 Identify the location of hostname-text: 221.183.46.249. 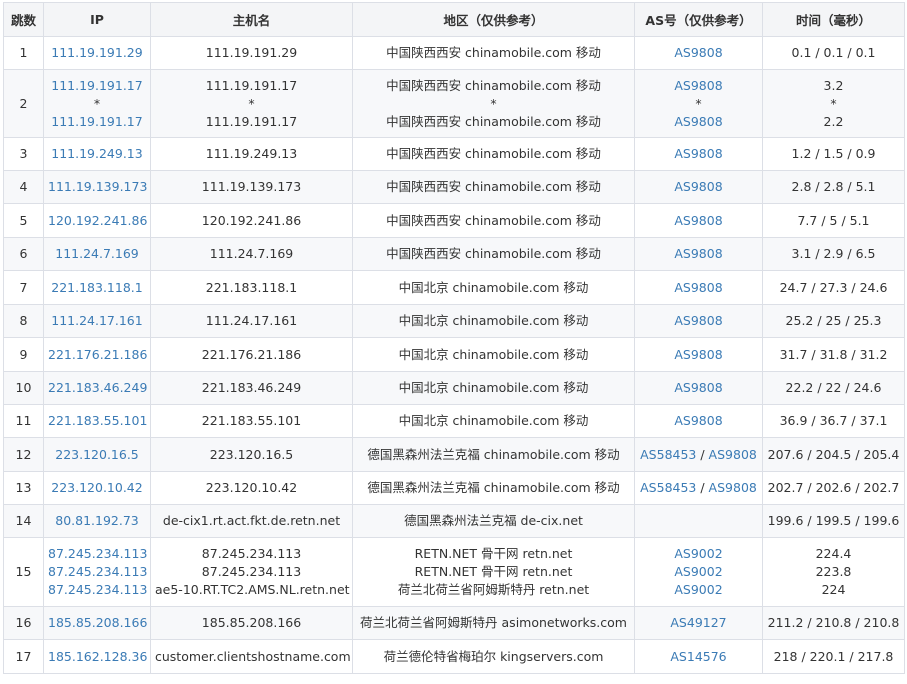
(251, 387).